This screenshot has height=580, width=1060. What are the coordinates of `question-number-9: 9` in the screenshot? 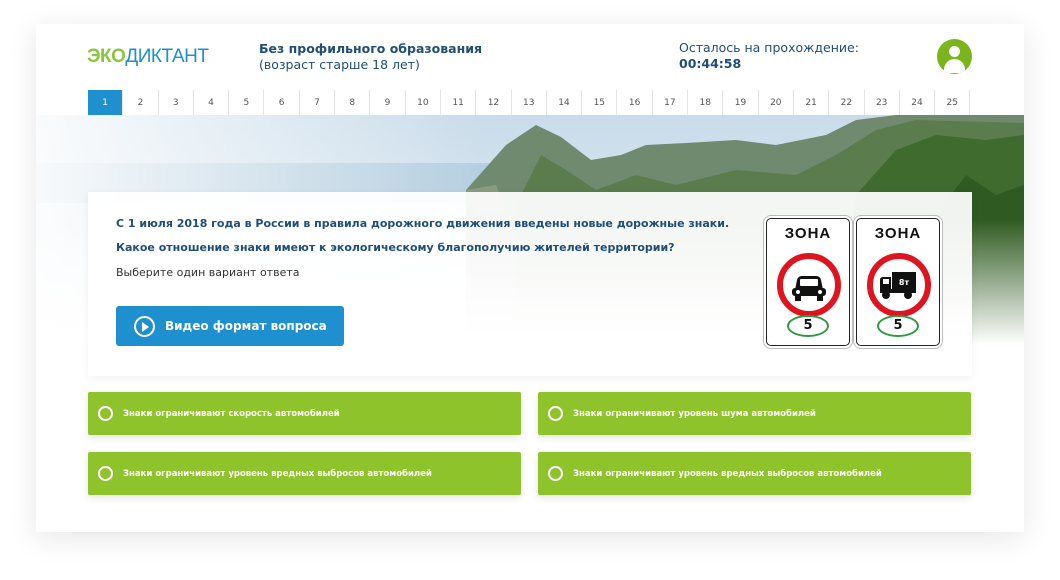 It's located at (388, 102).